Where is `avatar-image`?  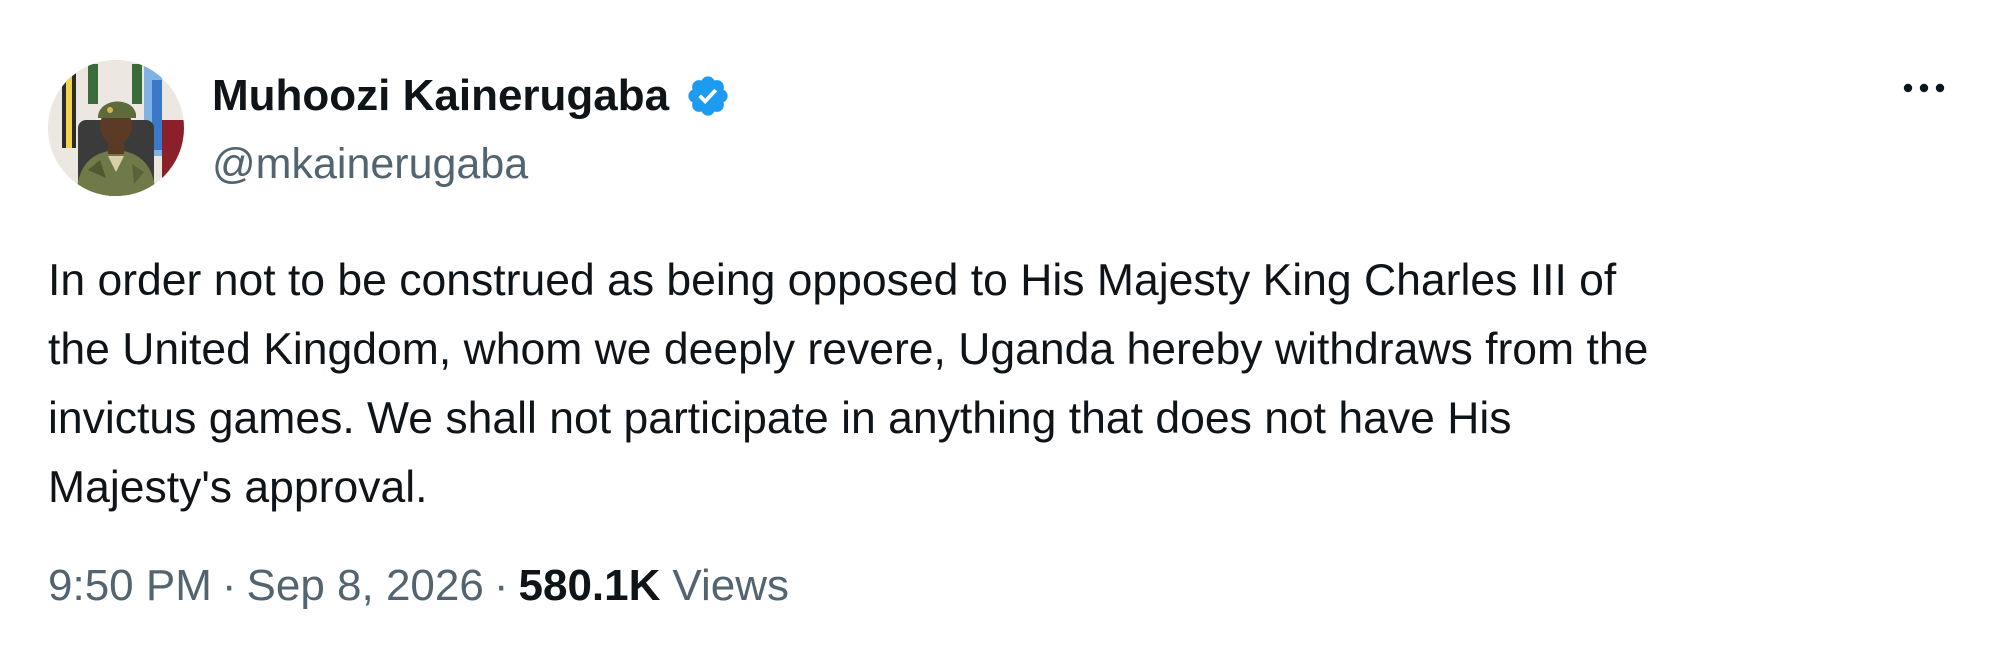
avatar-image is located at coordinates (116, 128).